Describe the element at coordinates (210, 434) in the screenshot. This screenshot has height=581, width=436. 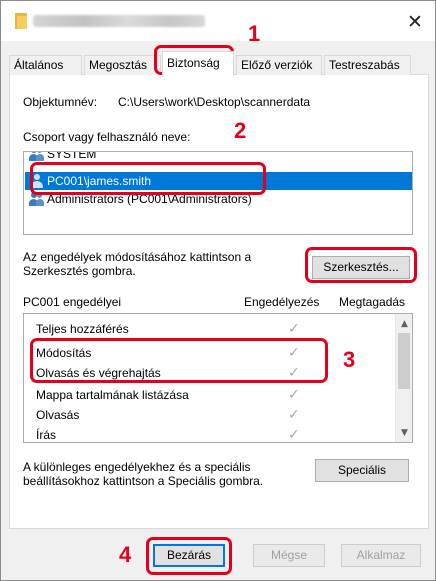
I see `table-row: Írás ✓` at that location.